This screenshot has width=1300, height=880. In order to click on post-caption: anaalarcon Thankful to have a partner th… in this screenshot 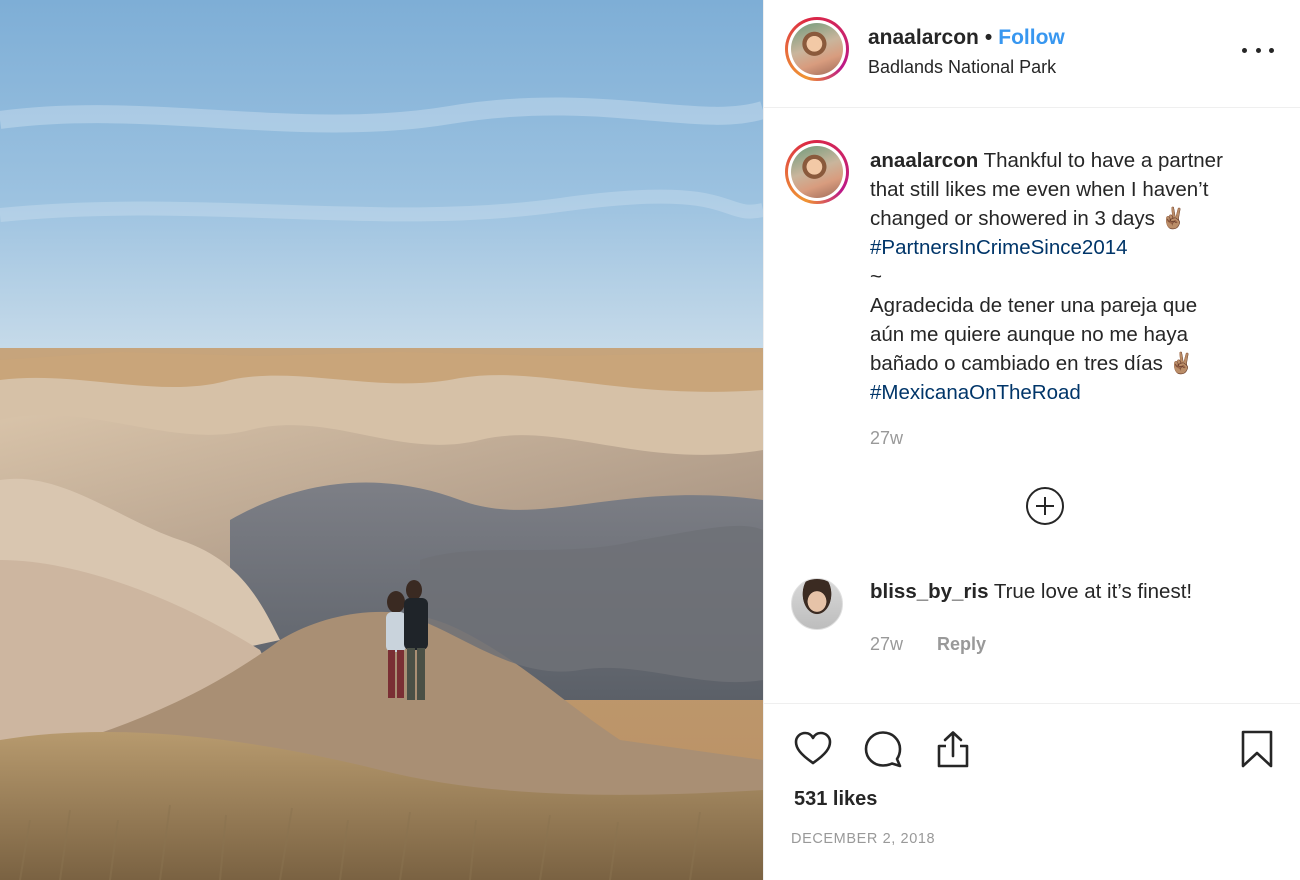, I will do `click(1075, 276)`.